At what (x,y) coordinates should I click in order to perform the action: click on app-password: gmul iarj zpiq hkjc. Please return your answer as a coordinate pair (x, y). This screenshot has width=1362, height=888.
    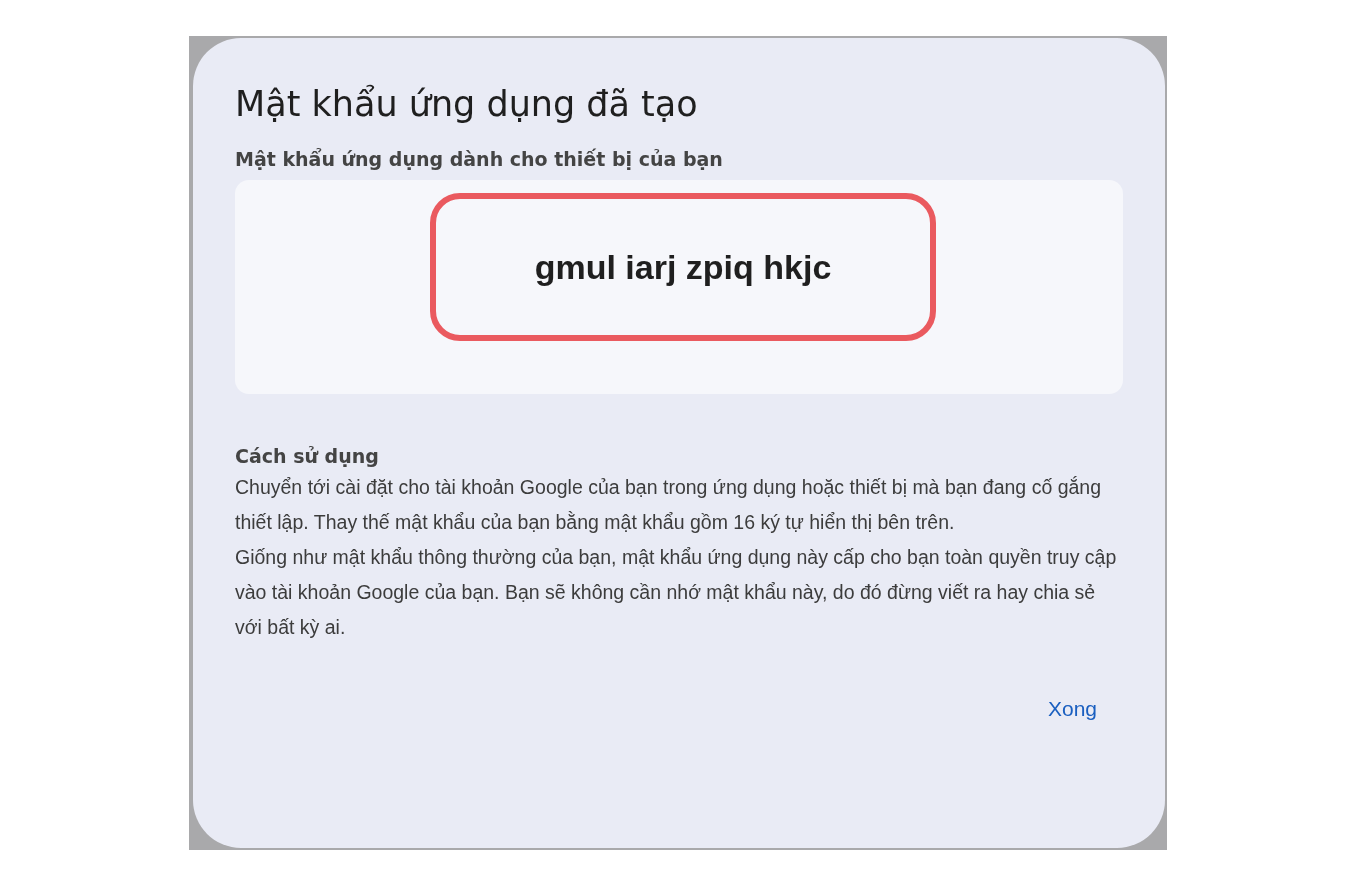
    Looking at the image, I should click on (683, 267).